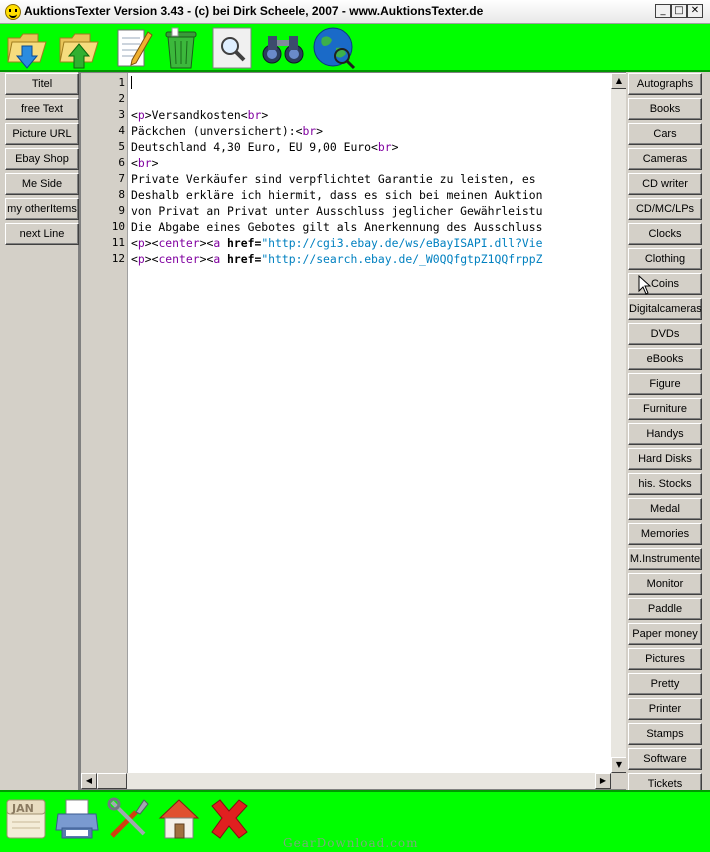 This screenshot has width=710, height=852. I want to click on category-button-cameras: Cameras, so click(665, 159).